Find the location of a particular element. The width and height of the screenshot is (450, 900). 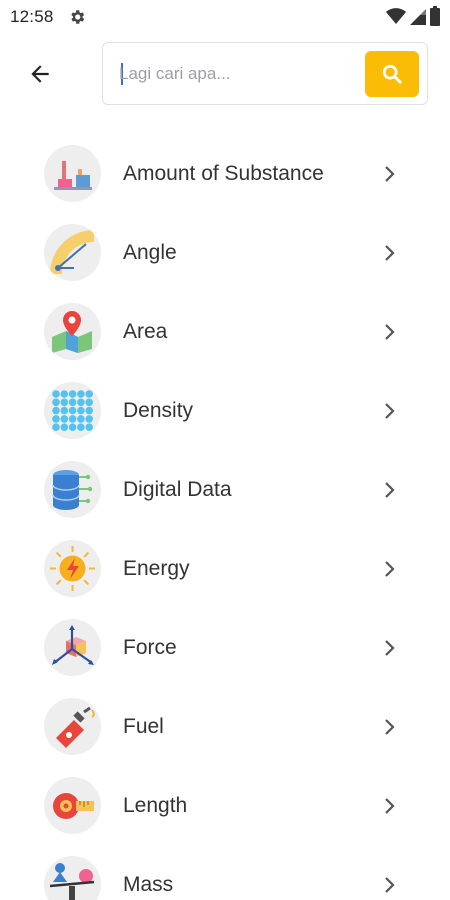

item-label: Digital Data is located at coordinates (177, 489).